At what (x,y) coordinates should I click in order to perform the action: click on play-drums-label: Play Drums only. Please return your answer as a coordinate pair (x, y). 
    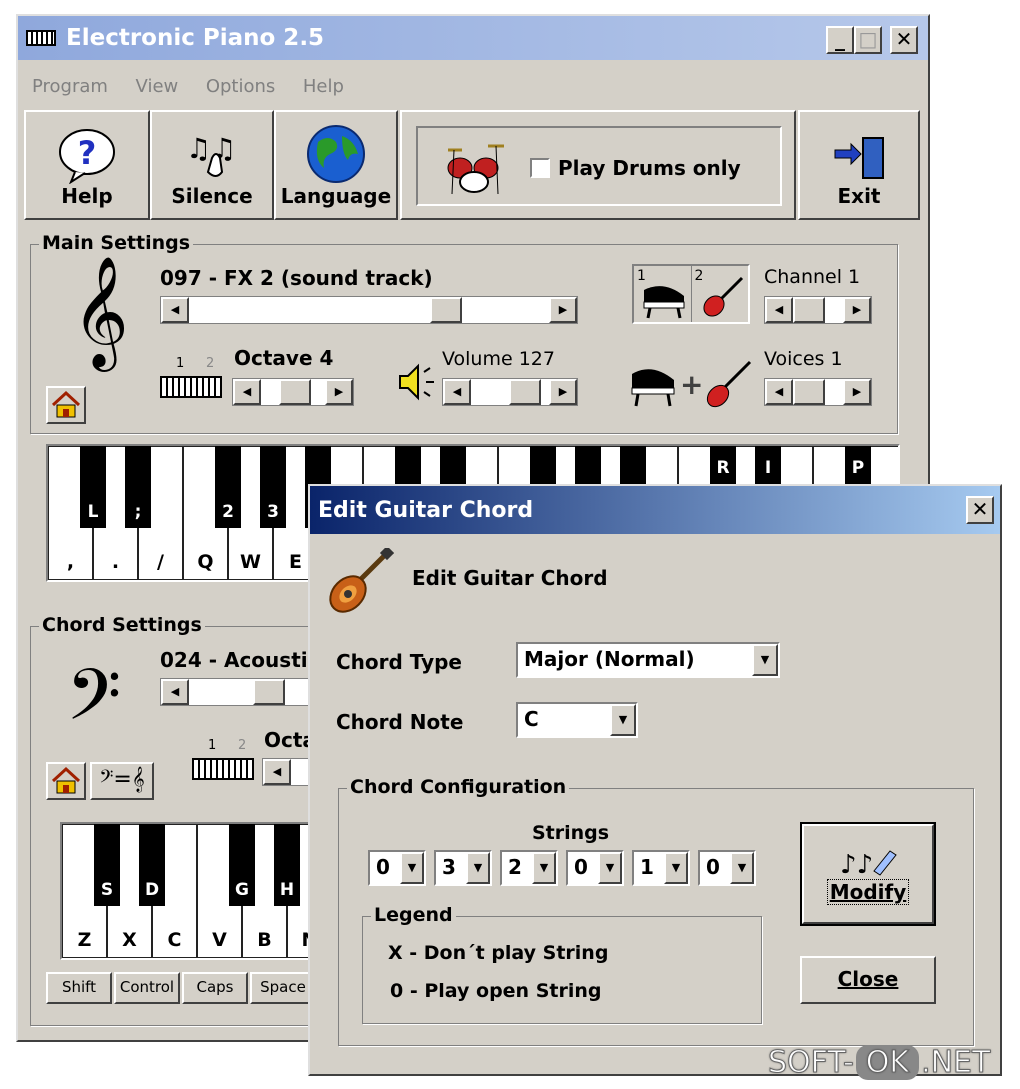
    Looking at the image, I should click on (649, 168).